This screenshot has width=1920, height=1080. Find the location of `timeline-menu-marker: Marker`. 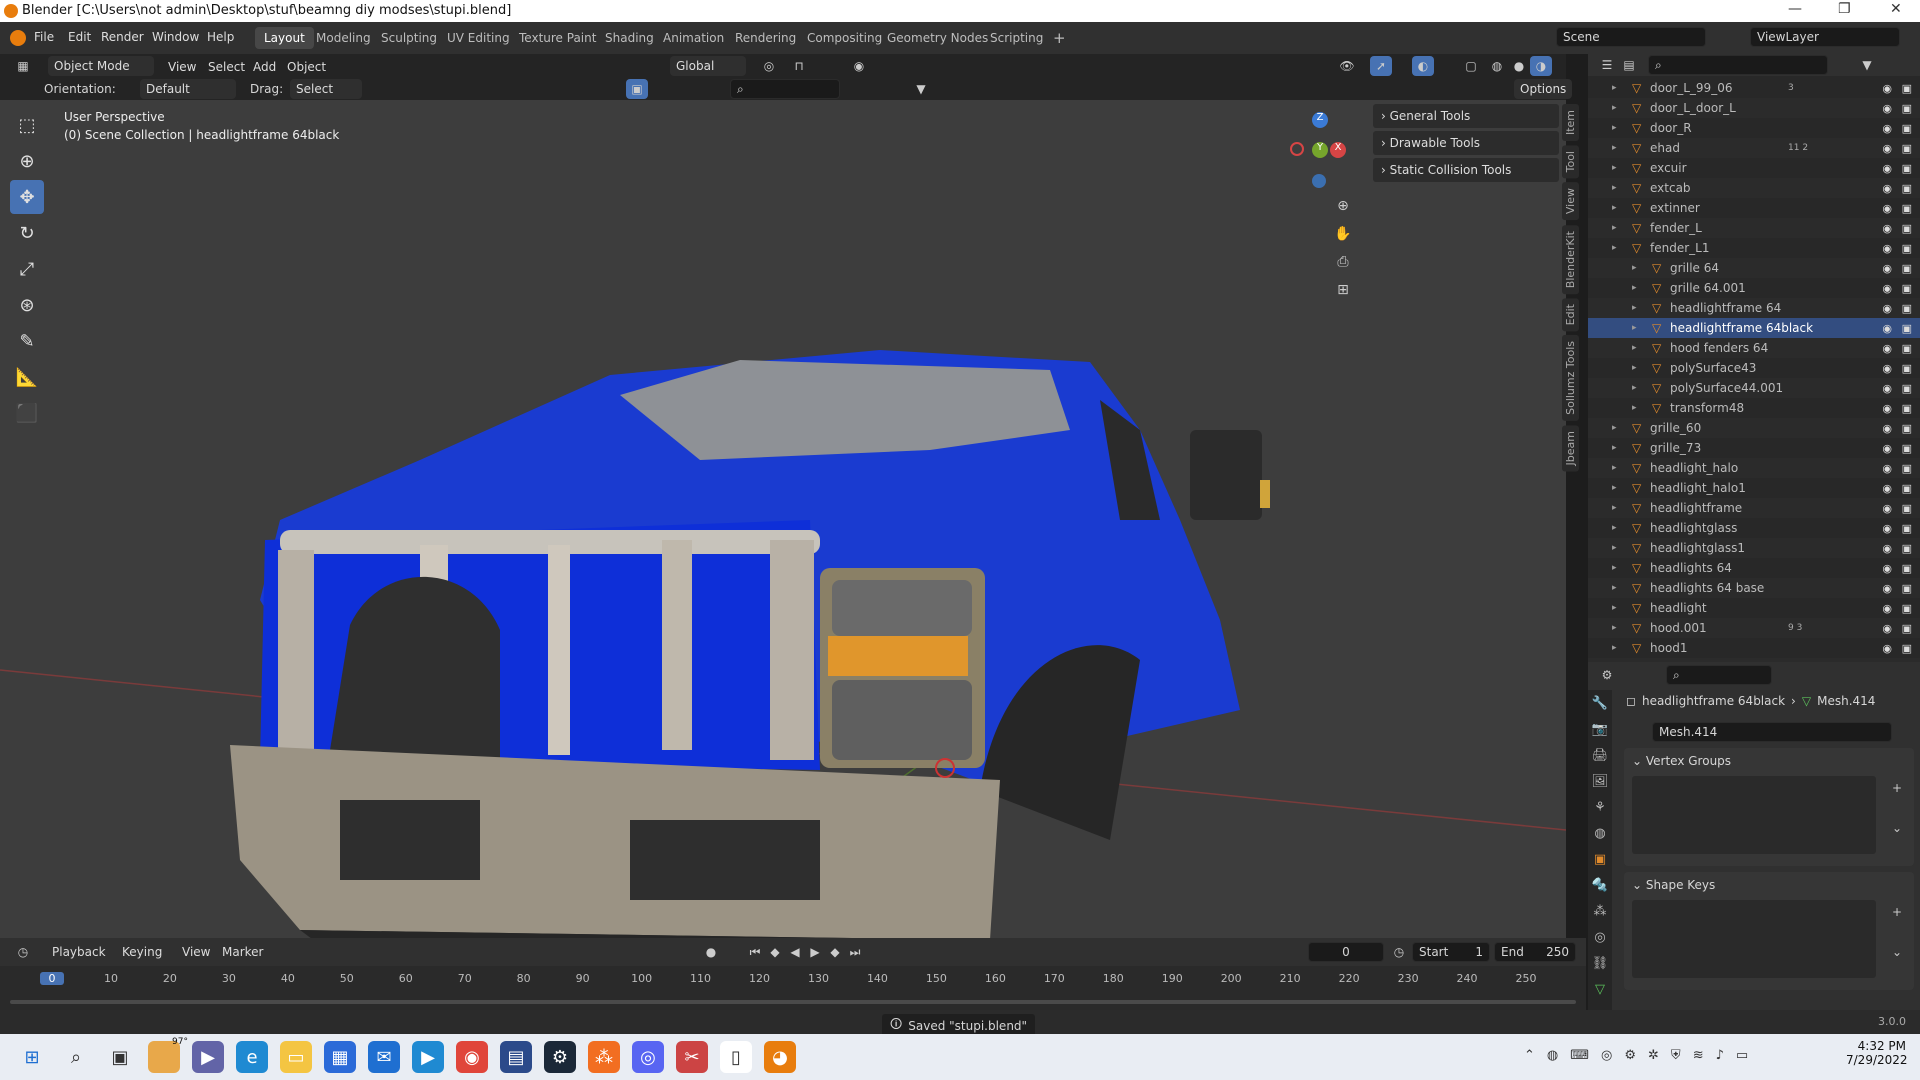

timeline-menu-marker: Marker is located at coordinates (242, 952).